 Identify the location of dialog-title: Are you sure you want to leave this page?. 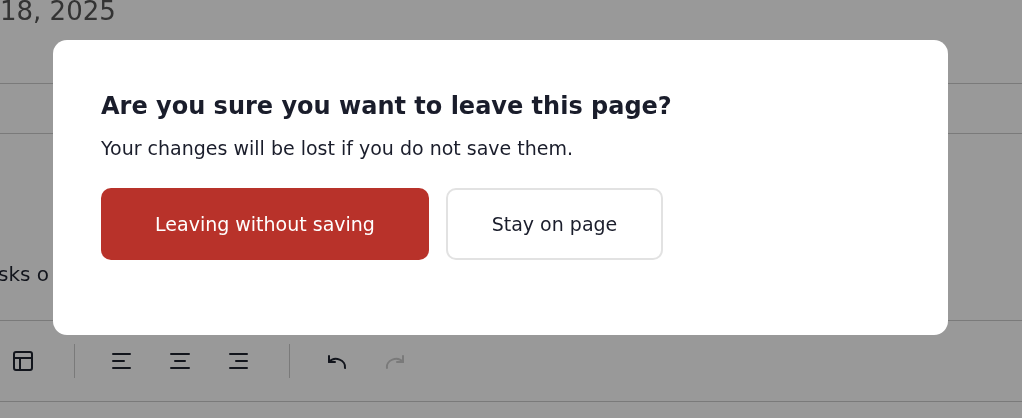
(387, 106).